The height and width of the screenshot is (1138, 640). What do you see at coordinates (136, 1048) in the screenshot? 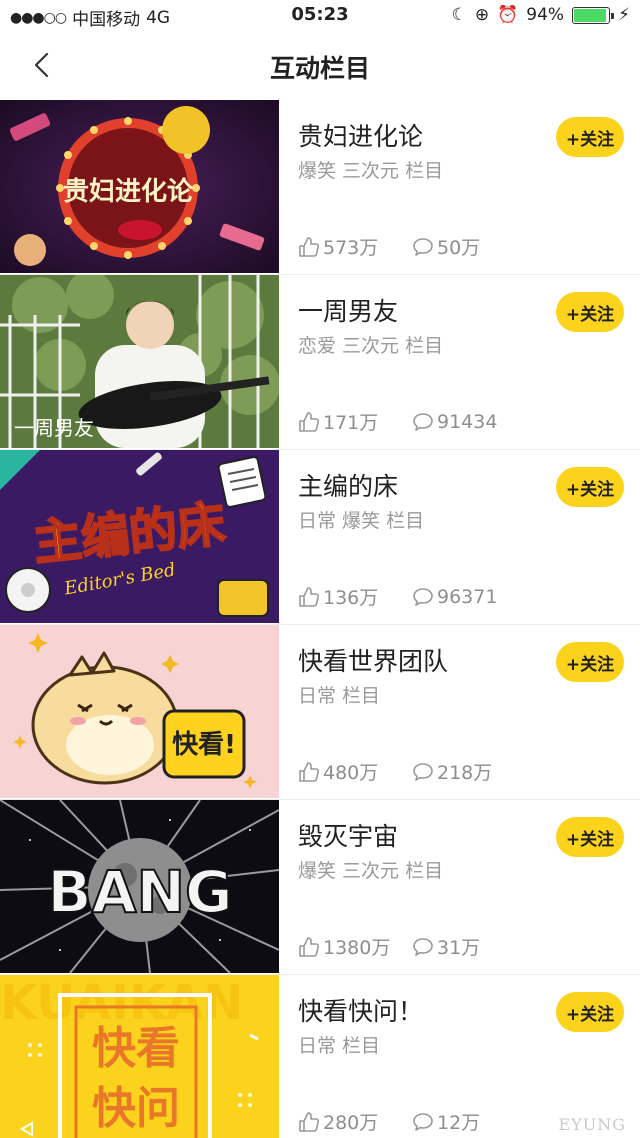
I see `thumb-title-line1: 快看` at bounding box center [136, 1048].